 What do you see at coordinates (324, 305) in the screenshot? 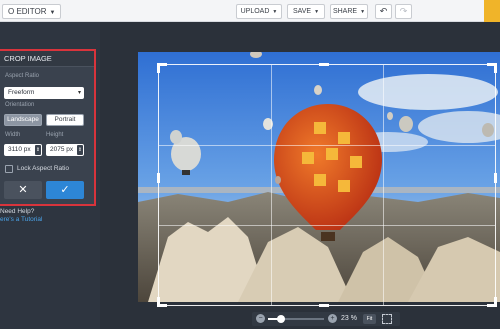
I see `crop-handle-bottom` at bounding box center [324, 305].